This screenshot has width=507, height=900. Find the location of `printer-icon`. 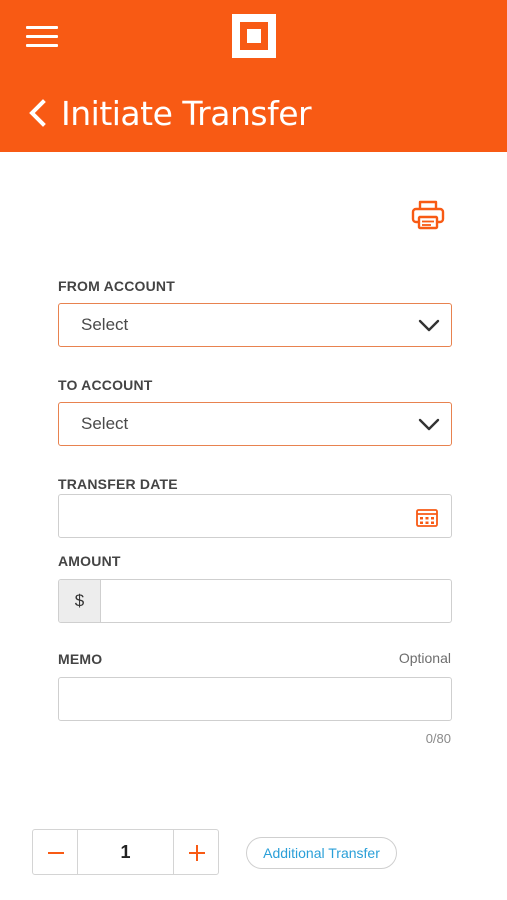

printer-icon is located at coordinates (428, 215).